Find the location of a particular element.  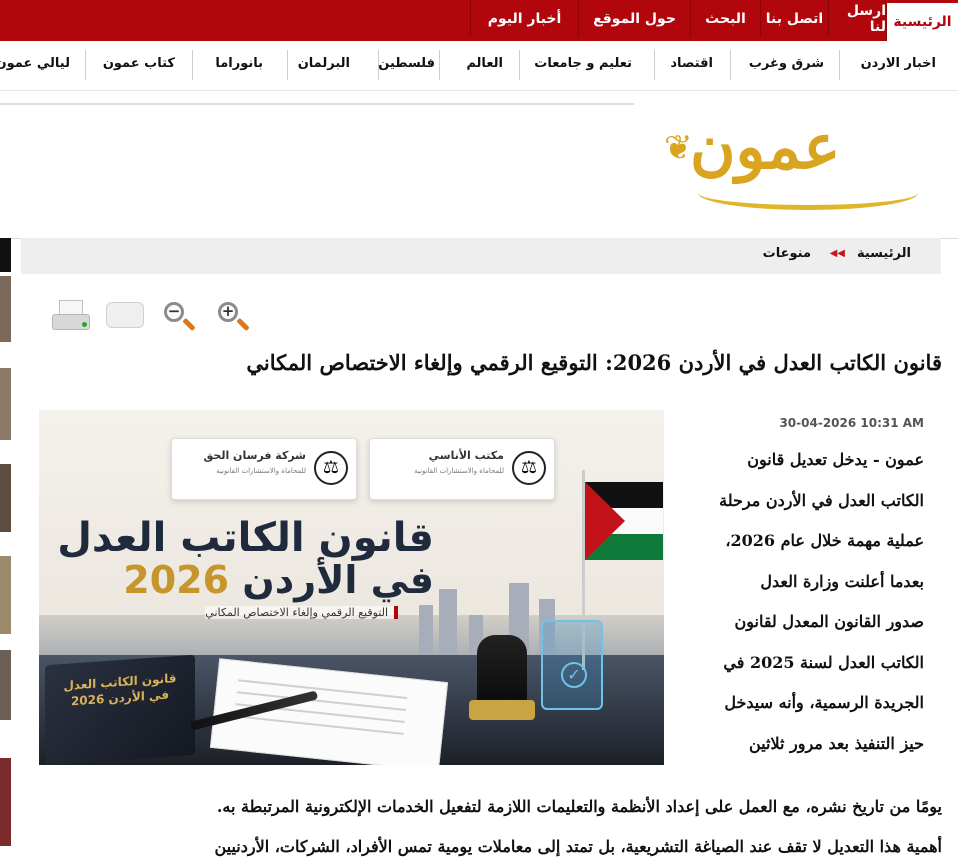

zoom-out-icon: − is located at coordinates (180, 318).